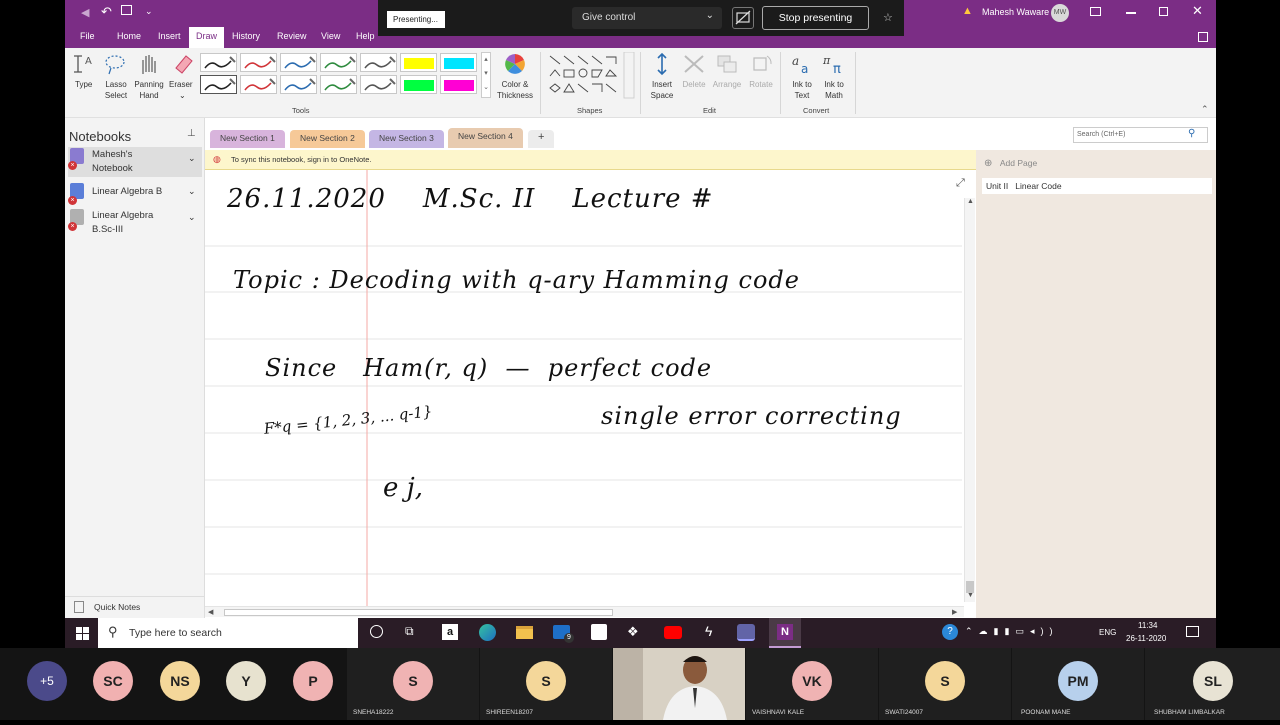  What do you see at coordinates (330, 36) in the screenshot?
I see `menu-view: View` at bounding box center [330, 36].